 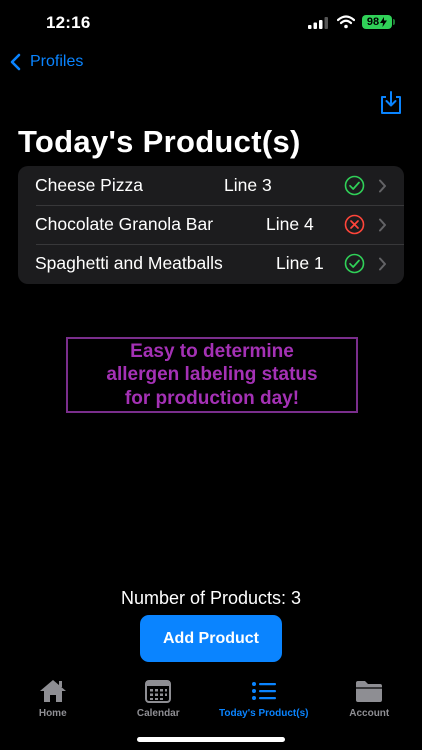 What do you see at coordinates (158, 713) in the screenshot?
I see `tab-label: Calendar` at bounding box center [158, 713].